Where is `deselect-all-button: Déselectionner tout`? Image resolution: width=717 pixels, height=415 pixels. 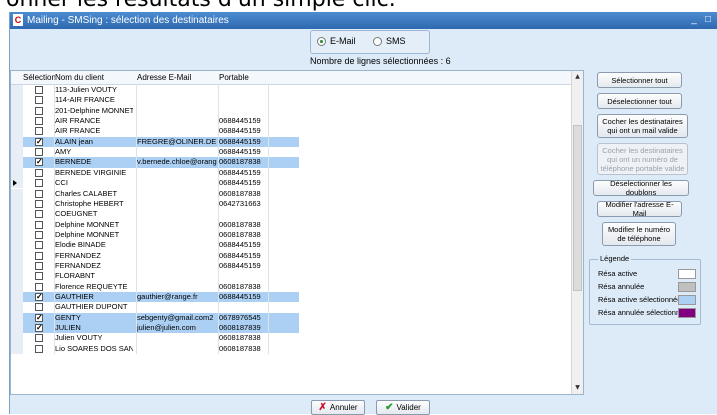 deselect-all-button: Déselectionner tout is located at coordinates (639, 101).